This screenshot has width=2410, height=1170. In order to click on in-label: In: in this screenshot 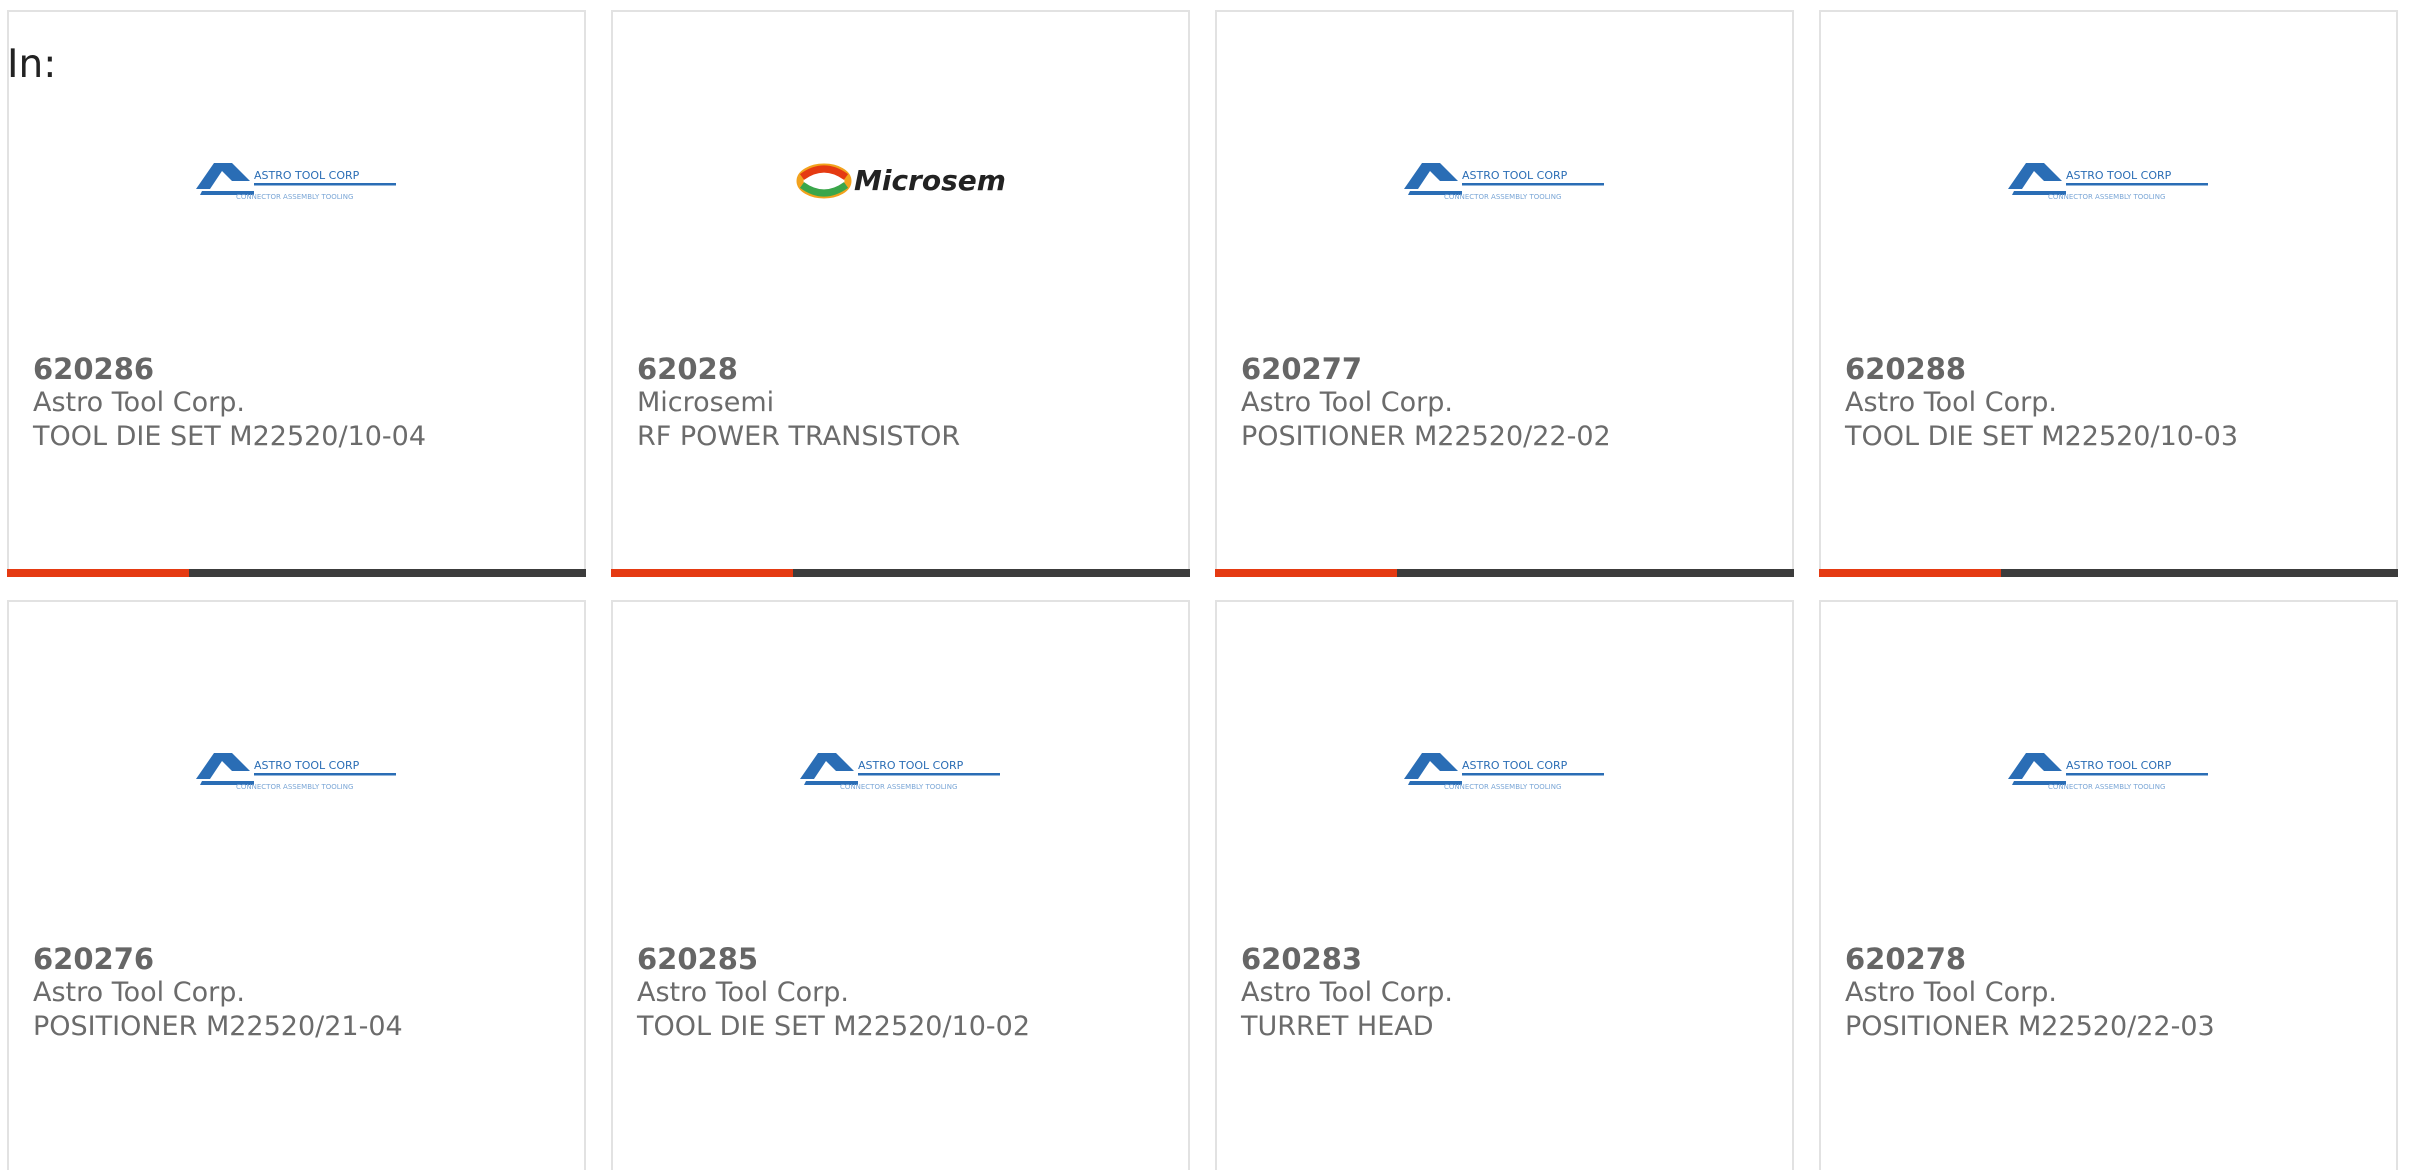, I will do `click(32, 64)`.